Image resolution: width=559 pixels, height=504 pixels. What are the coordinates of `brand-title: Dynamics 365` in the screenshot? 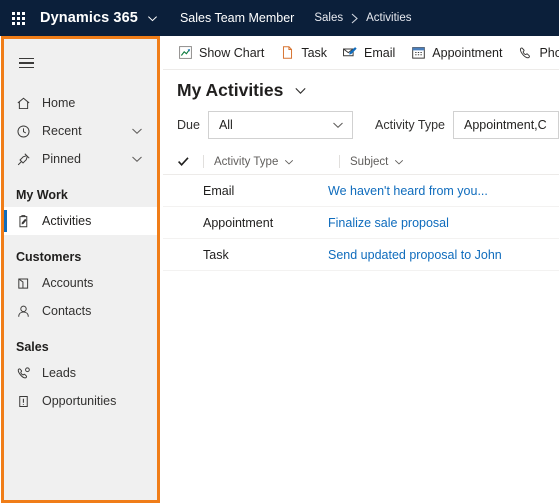 It's located at (89, 18).